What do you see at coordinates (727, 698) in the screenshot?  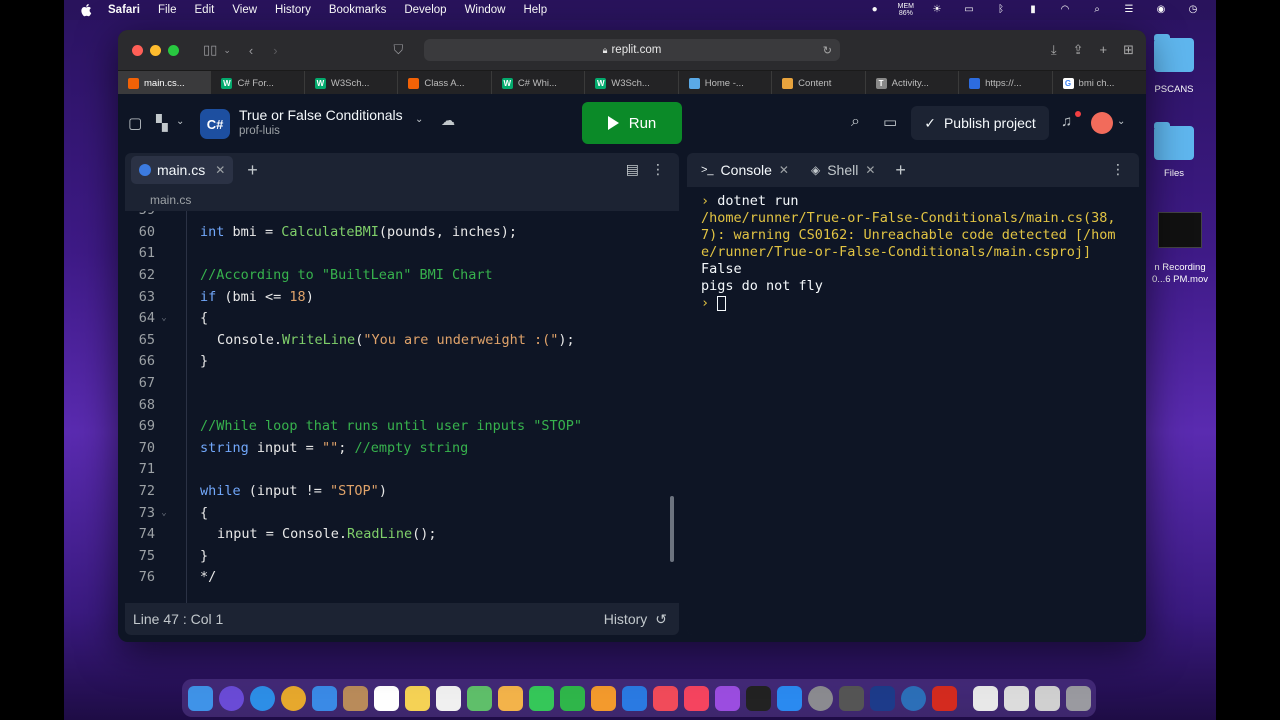 I see `podcasts-icon` at bounding box center [727, 698].